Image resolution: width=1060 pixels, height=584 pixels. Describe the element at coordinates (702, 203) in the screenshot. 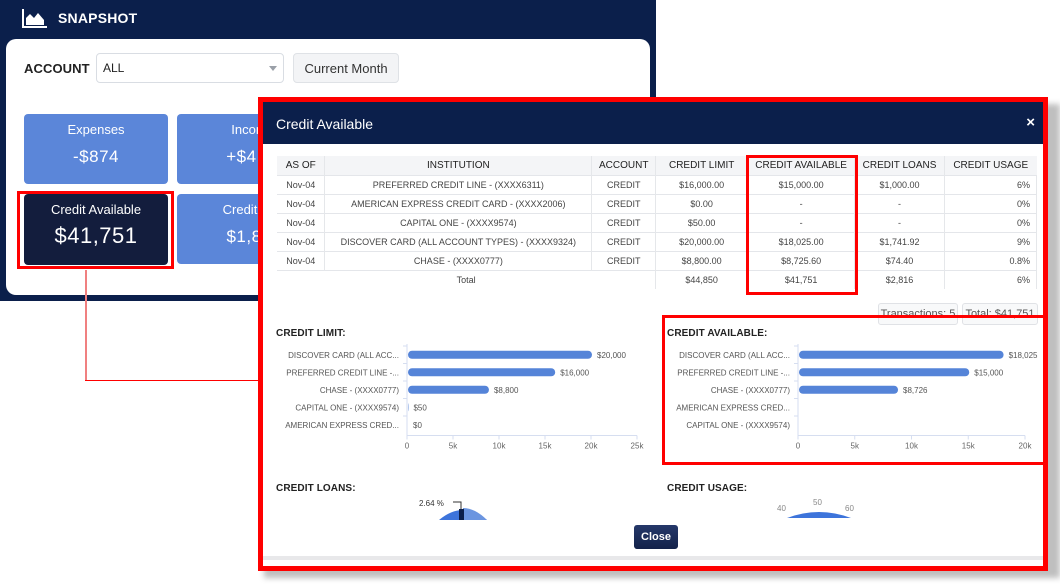

I see `table-cell: $0.00` at that location.